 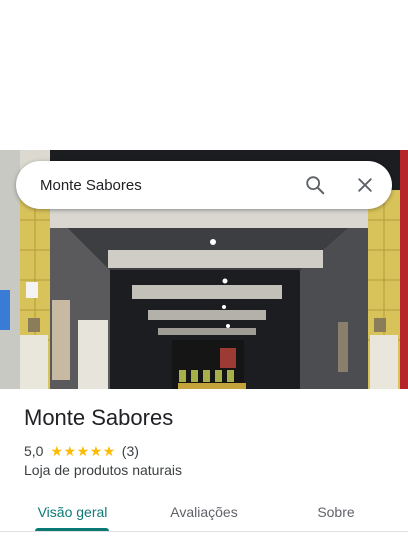 I want to click on search-input, so click(x=160, y=185).